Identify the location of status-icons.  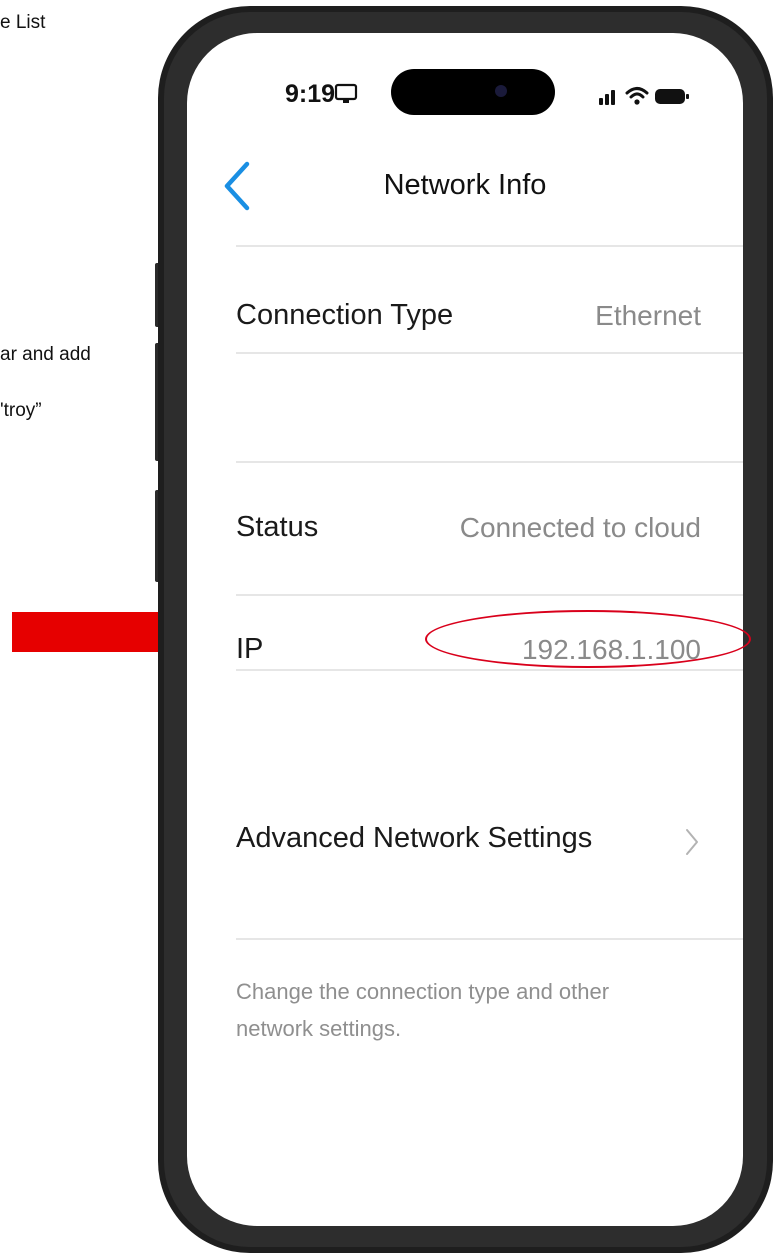
(644, 96).